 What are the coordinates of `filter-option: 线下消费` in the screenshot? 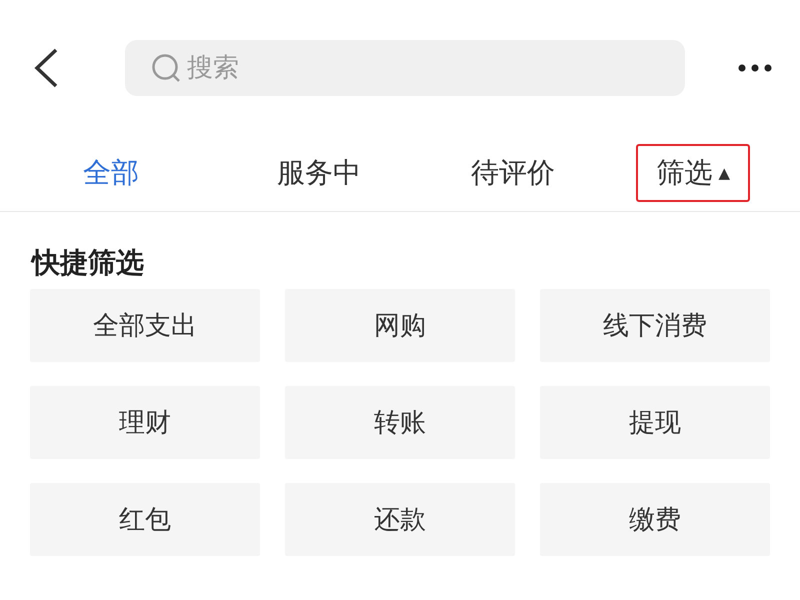 It's located at (655, 325).